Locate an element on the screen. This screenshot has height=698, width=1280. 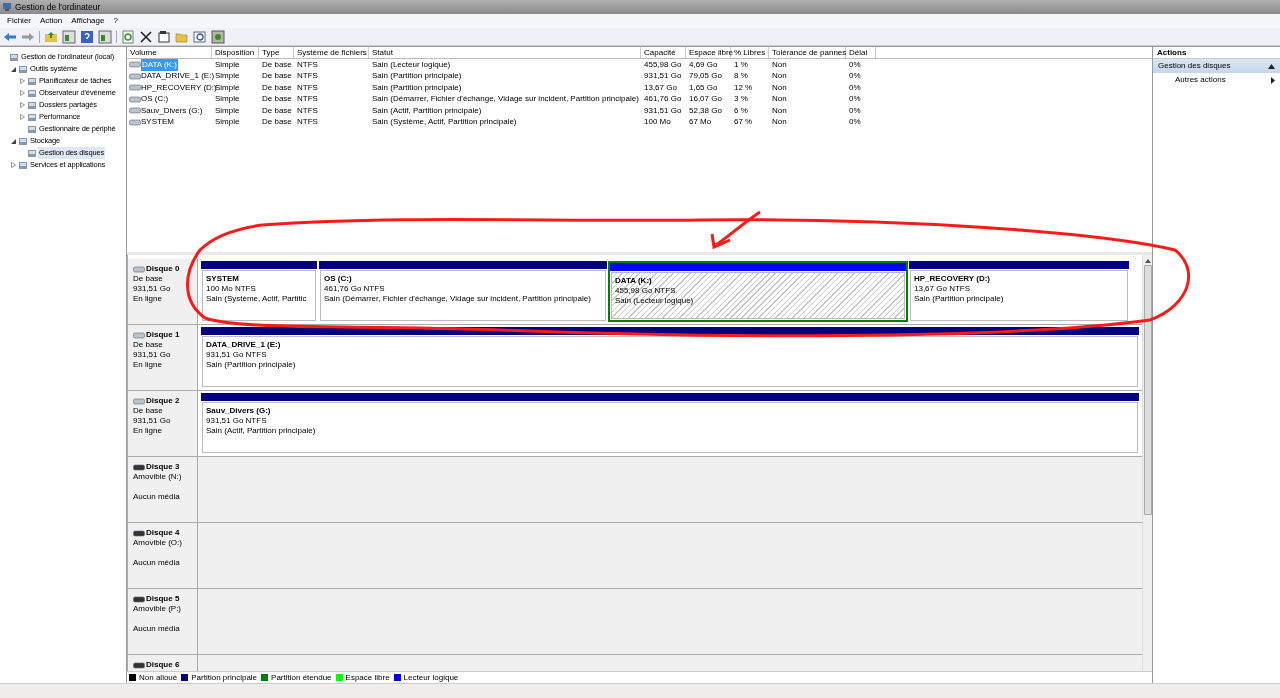
table-cell: 100 Mo is located at coordinates (657, 122).